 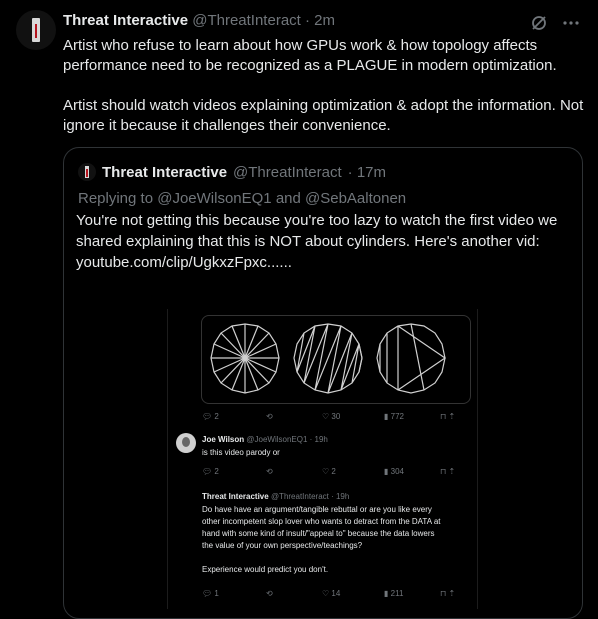 What do you see at coordinates (394, 593) in the screenshot?
I see `view-count: ▮ 211` at bounding box center [394, 593].